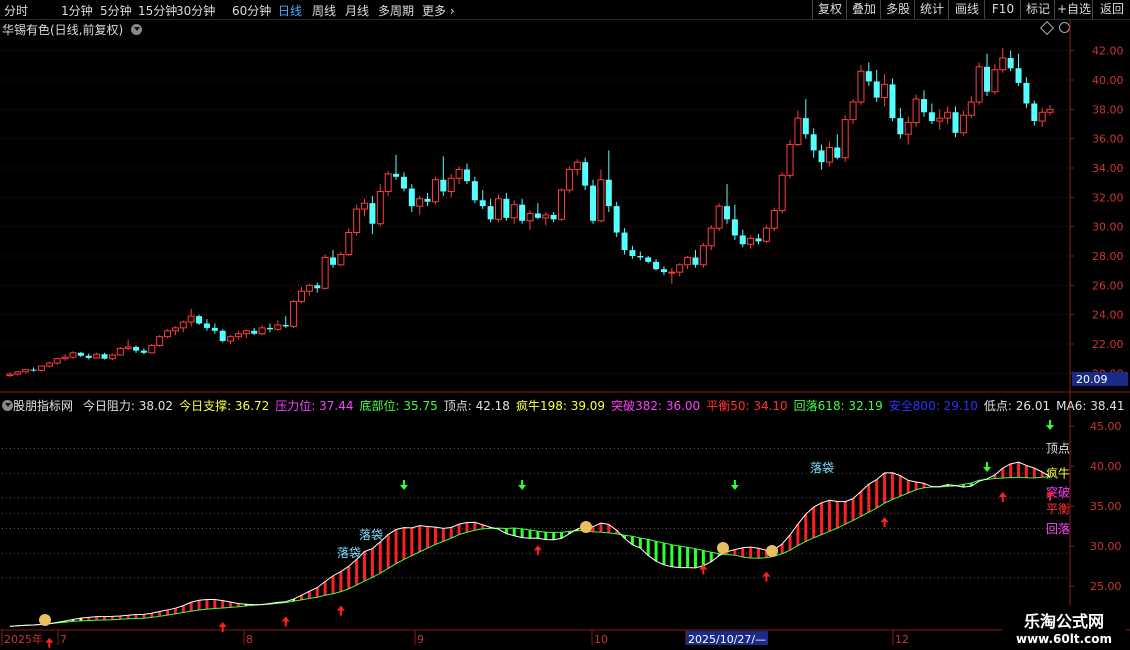  I want to click on price-axis-label: 22.00, so click(1108, 344).